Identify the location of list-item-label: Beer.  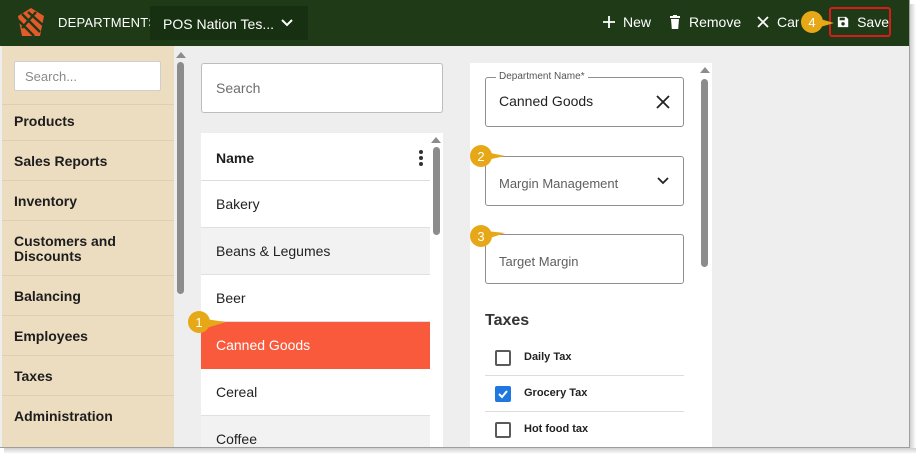
(231, 298).